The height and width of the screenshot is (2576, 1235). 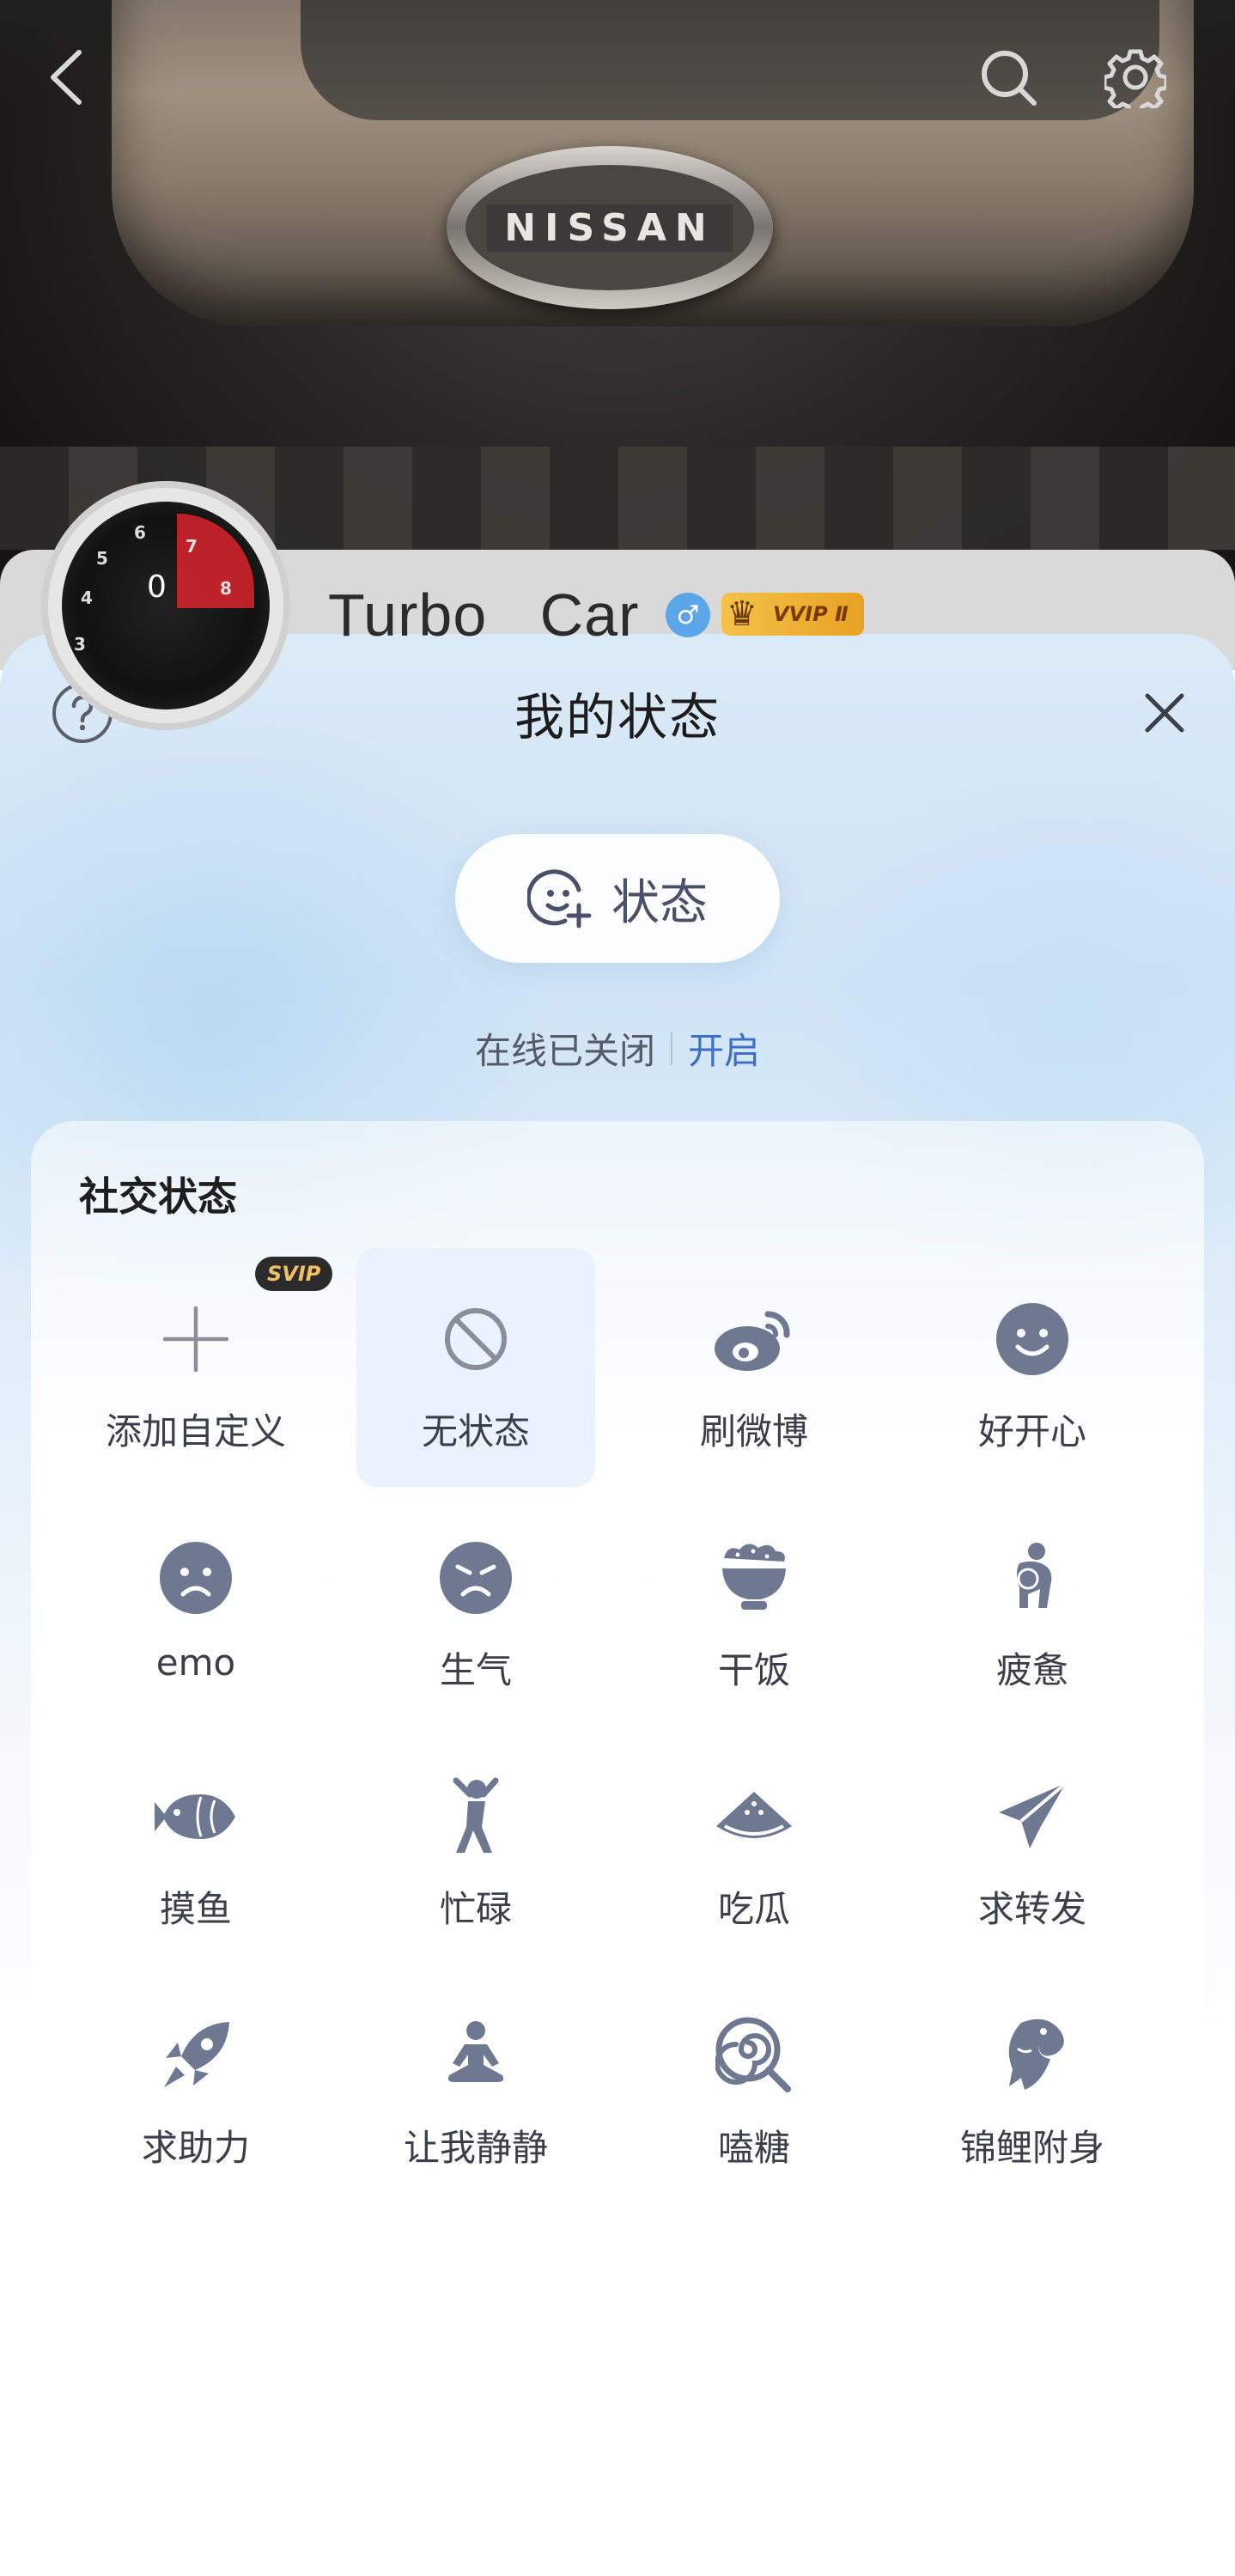 I want to click on status-item-happy: 好开心, so click(x=1032, y=1367).